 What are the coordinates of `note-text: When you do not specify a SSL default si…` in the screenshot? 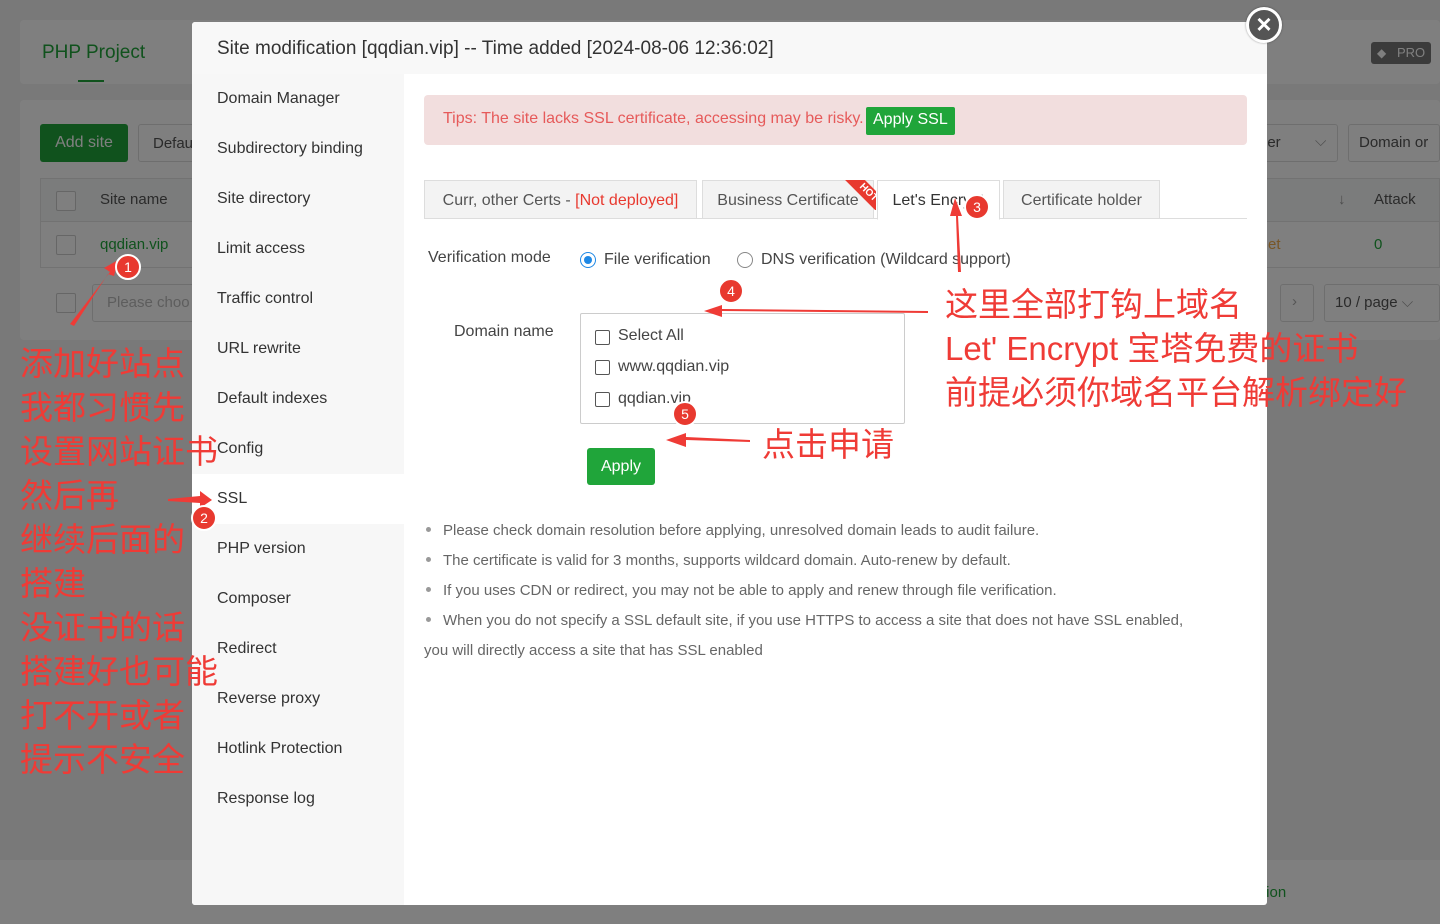 It's located at (813, 620).